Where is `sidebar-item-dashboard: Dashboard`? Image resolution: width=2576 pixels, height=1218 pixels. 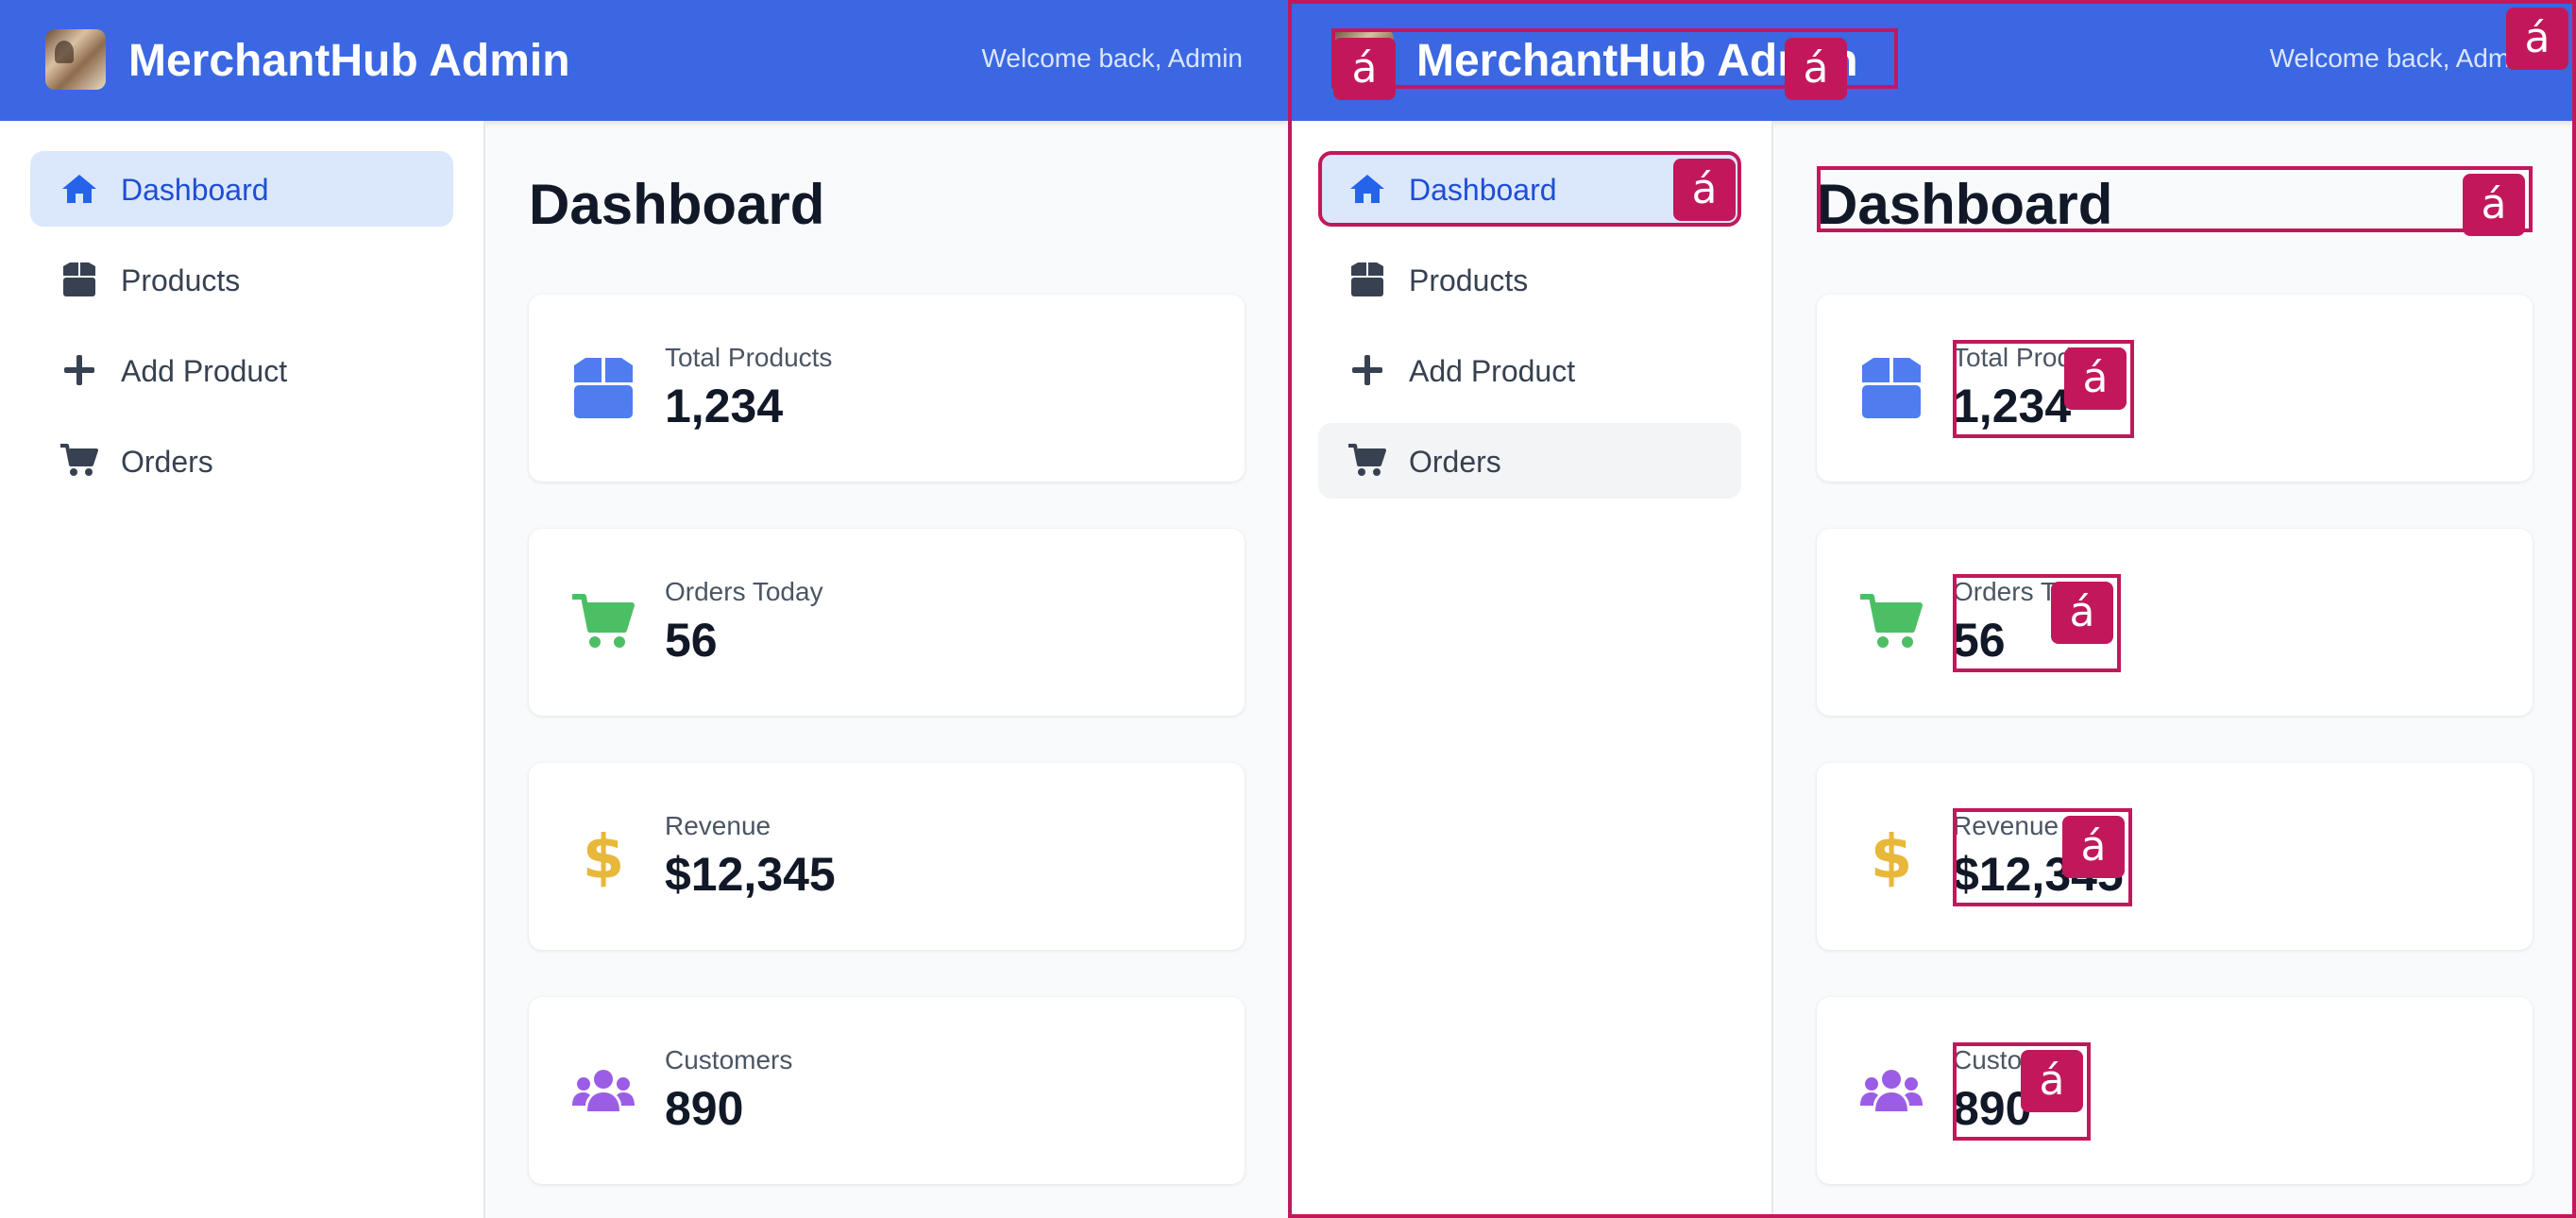 sidebar-item-dashboard: Dashboard is located at coordinates (241, 189).